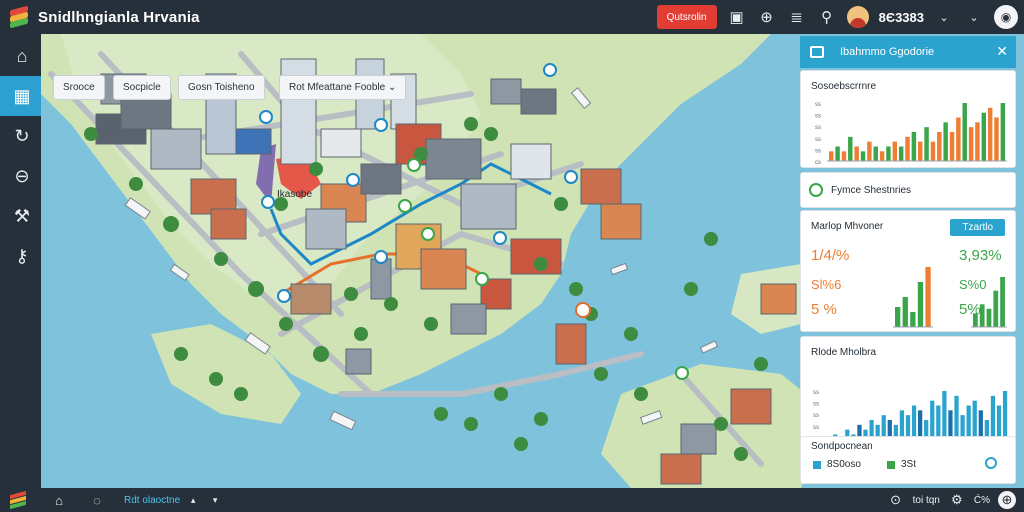 Image resolution: width=1024 pixels, height=512 pixels. I want to click on status-icon, so click(991, 463).